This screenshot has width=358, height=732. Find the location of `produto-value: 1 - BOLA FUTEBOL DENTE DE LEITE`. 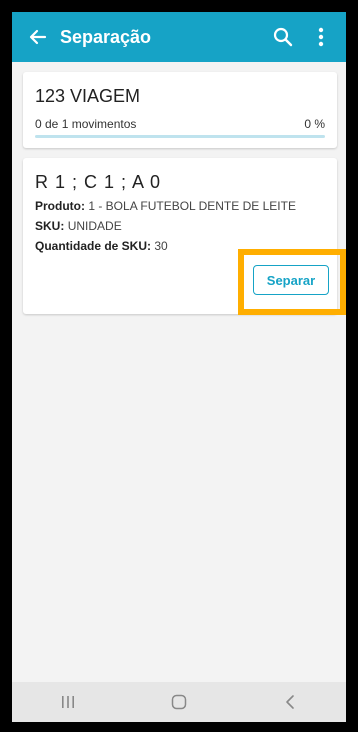

produto-value: 1 - BOLA FUTEBOL DENTE DE LEITE is located at coordinates (192, 206).